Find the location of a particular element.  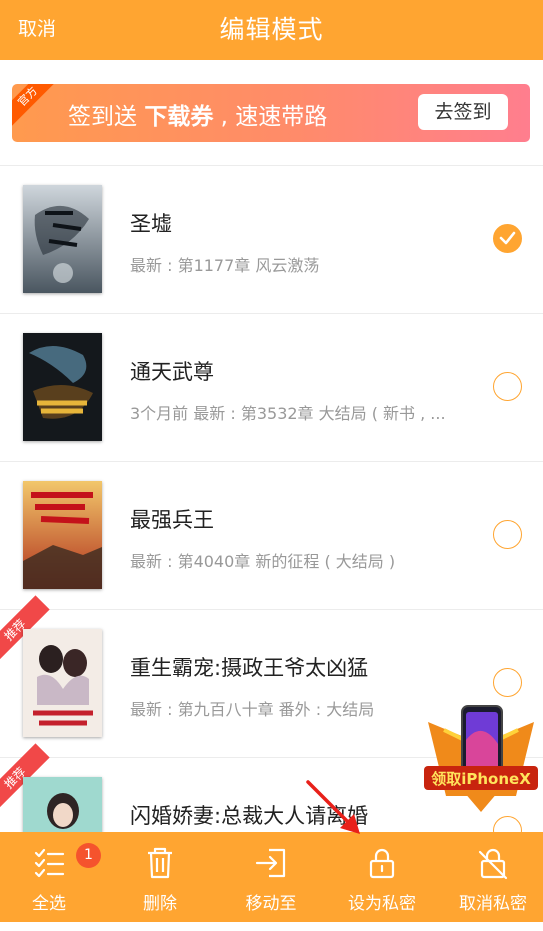

move-in-icon is located at coordinates (270, 863).